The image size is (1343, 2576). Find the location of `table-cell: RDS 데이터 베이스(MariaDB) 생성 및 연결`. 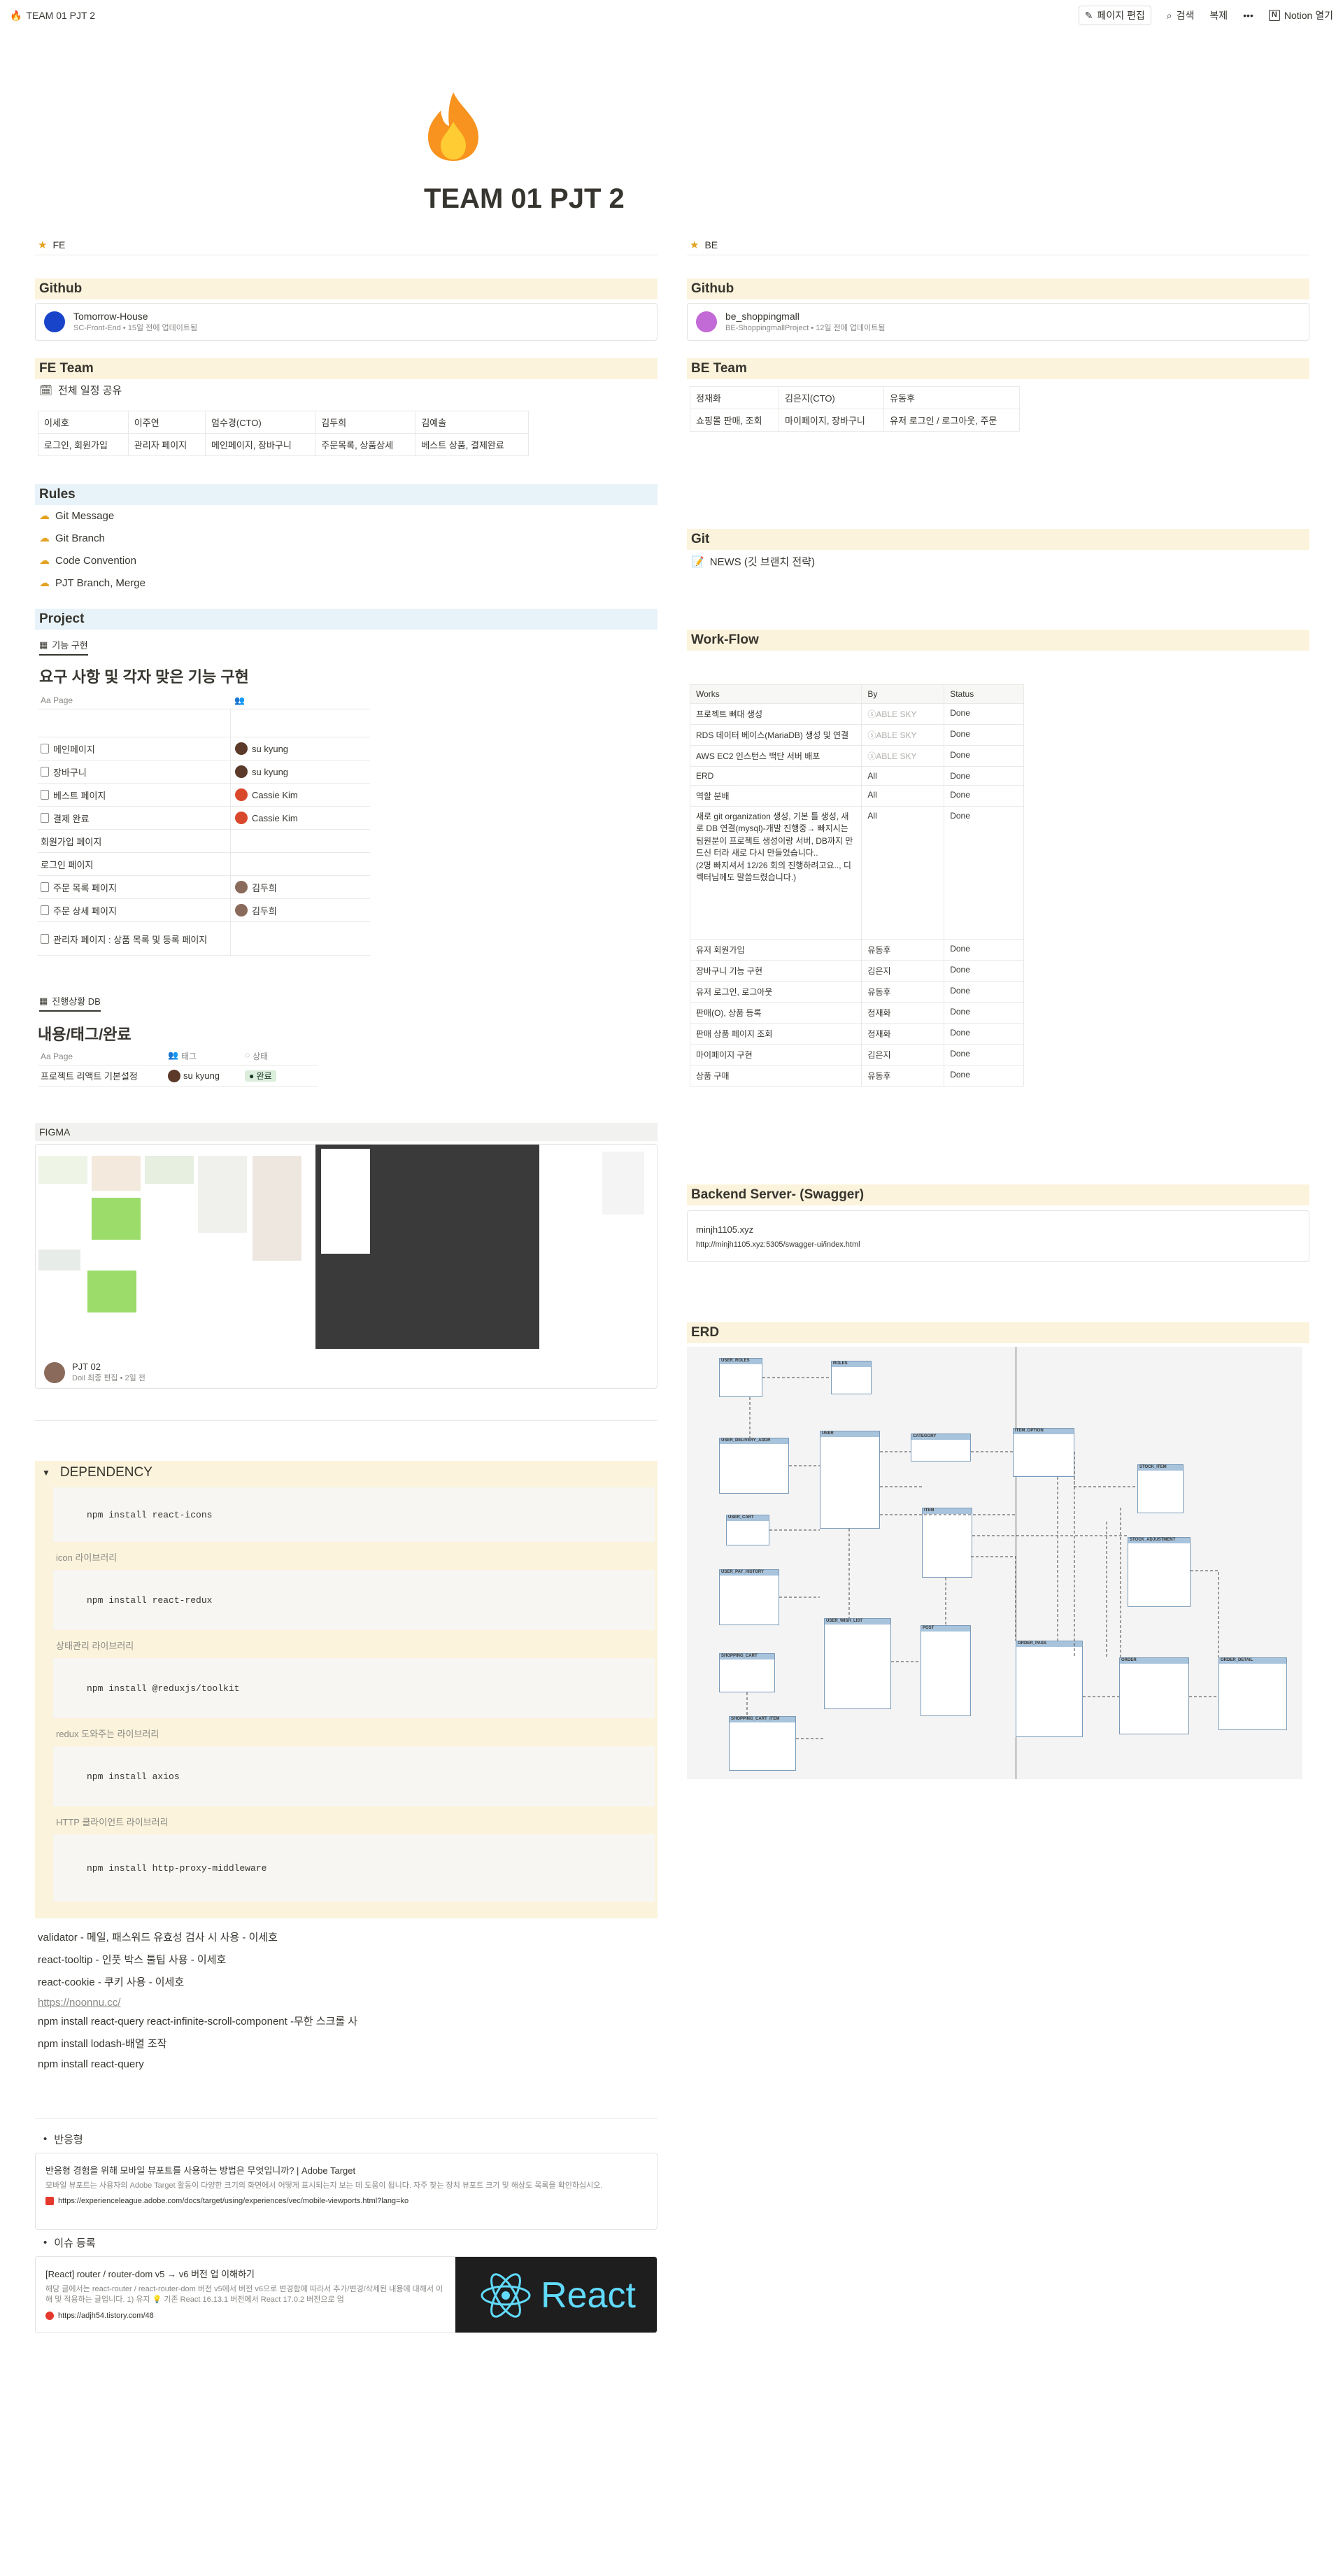

table-cell: RDS 데이터 베이스(MariaDB) 생성 및 연결 is located at coordinates (775, 735).